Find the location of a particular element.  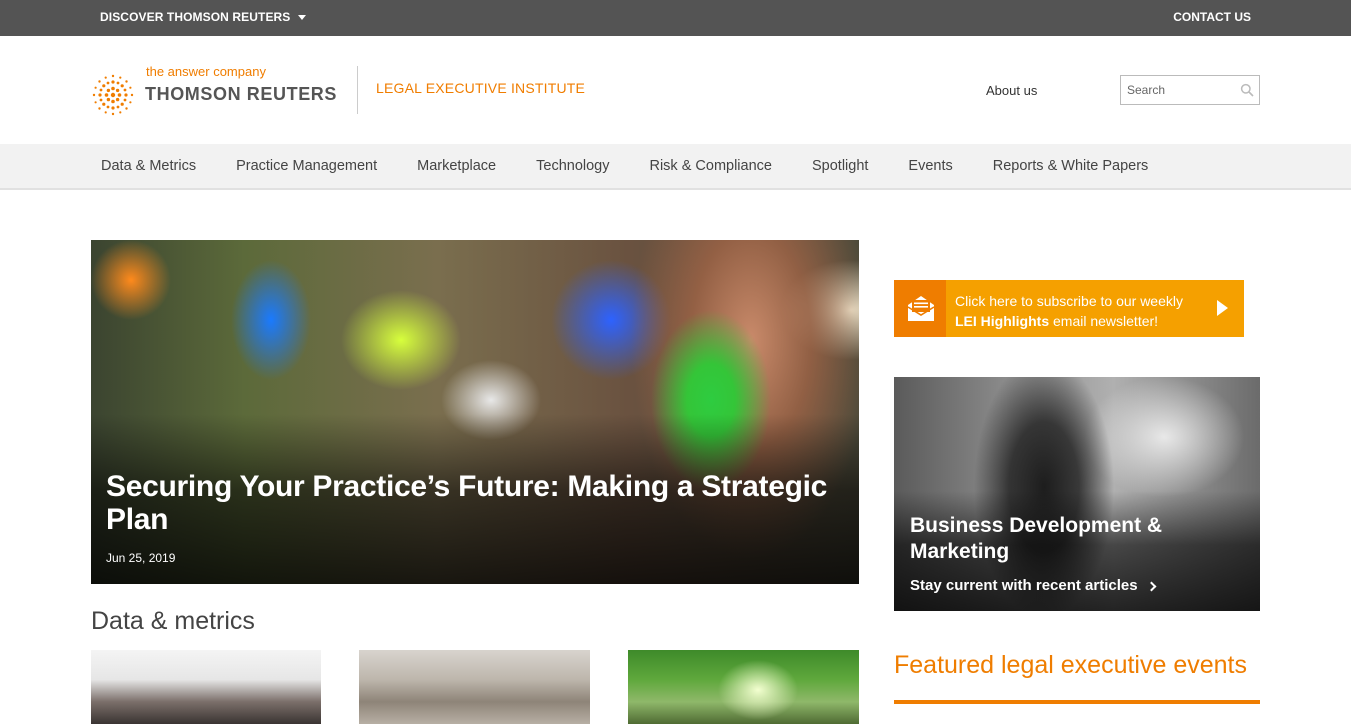

newsletter-highlight: LEI Highlights is located at coordinates (1002, 321).